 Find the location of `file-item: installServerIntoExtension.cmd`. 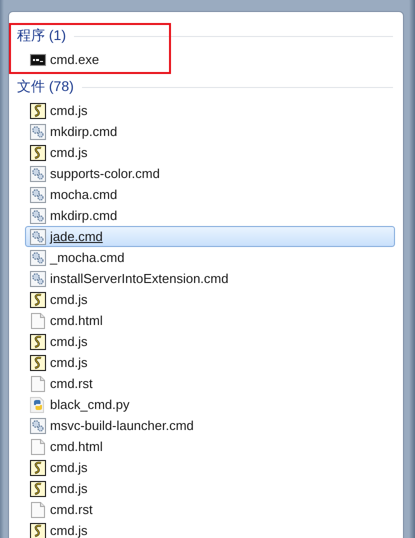

file-item: installServerIntoExtension.cmd is located at coordinates (210, 278).